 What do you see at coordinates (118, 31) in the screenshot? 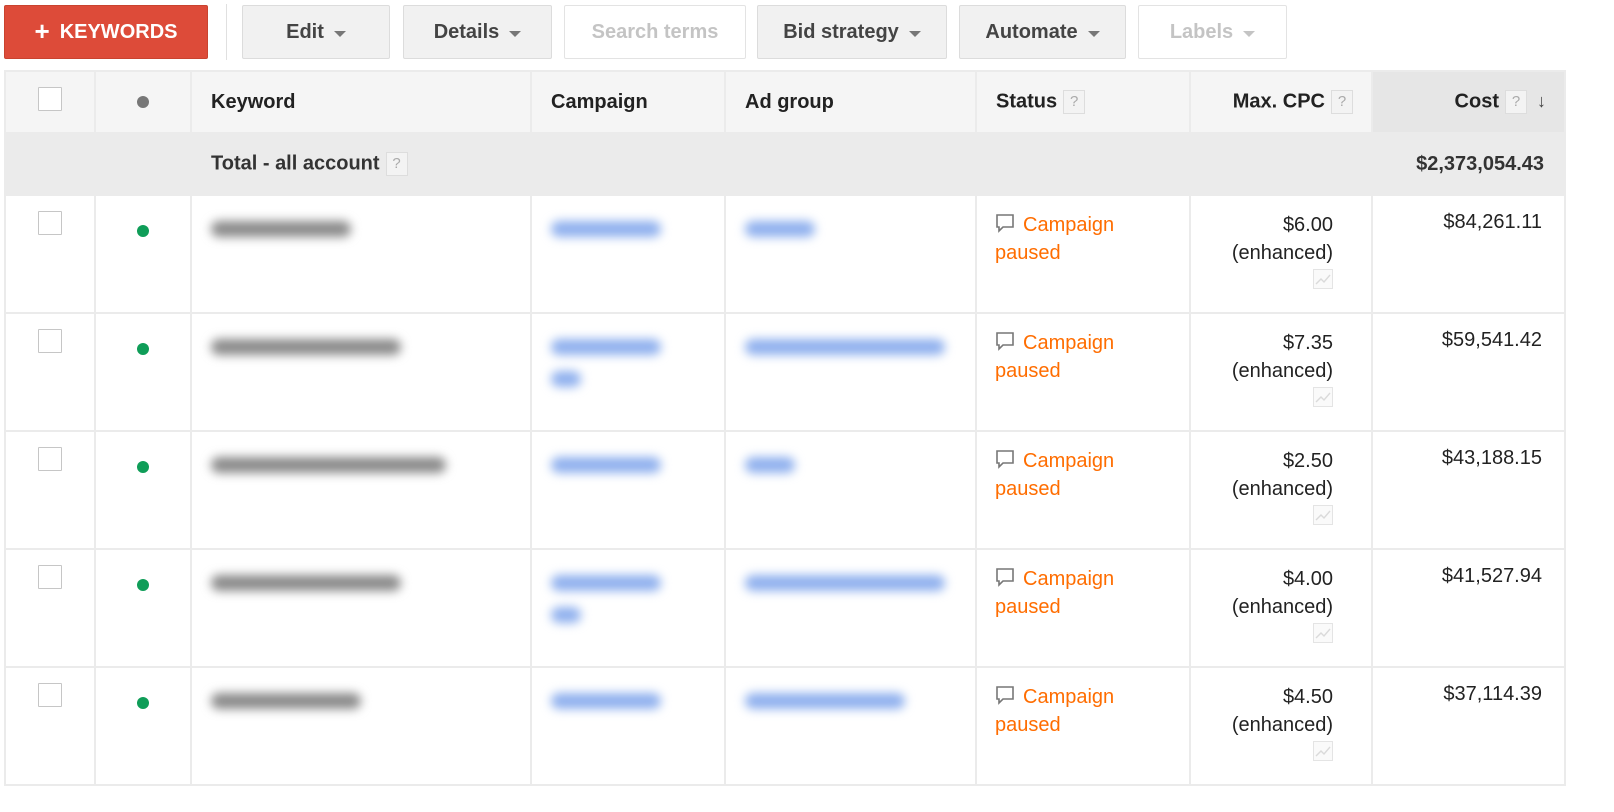
I see `add-keywords-label: KEYWORDS` at bounding box center [118, 31].